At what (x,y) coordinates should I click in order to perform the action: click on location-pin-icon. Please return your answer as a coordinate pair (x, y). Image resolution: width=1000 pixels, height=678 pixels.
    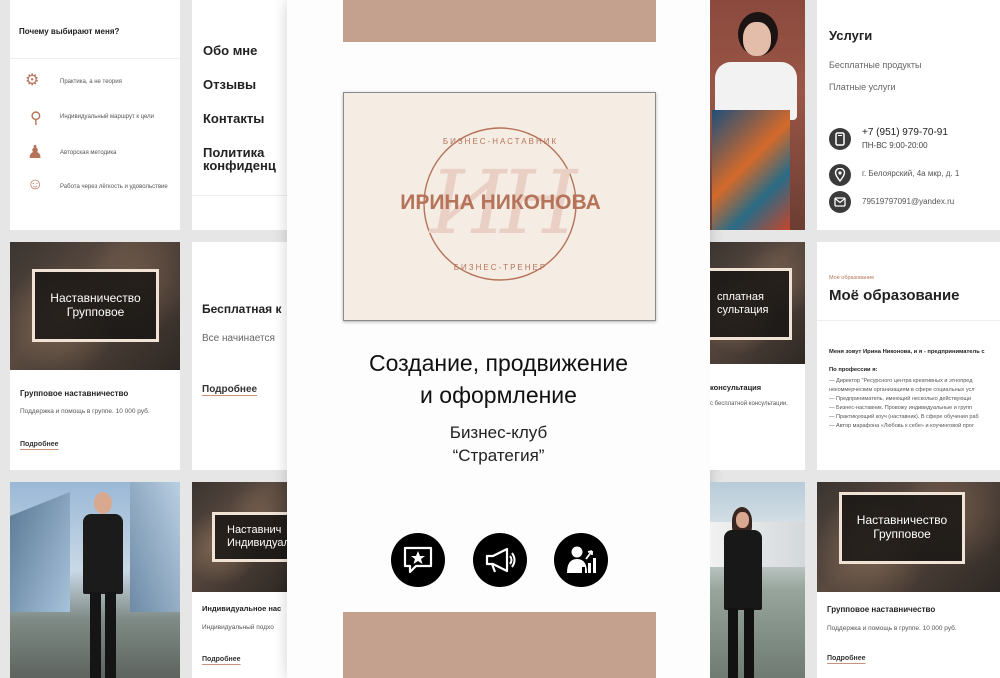
    Looking at the image, I should click on (840, 175).